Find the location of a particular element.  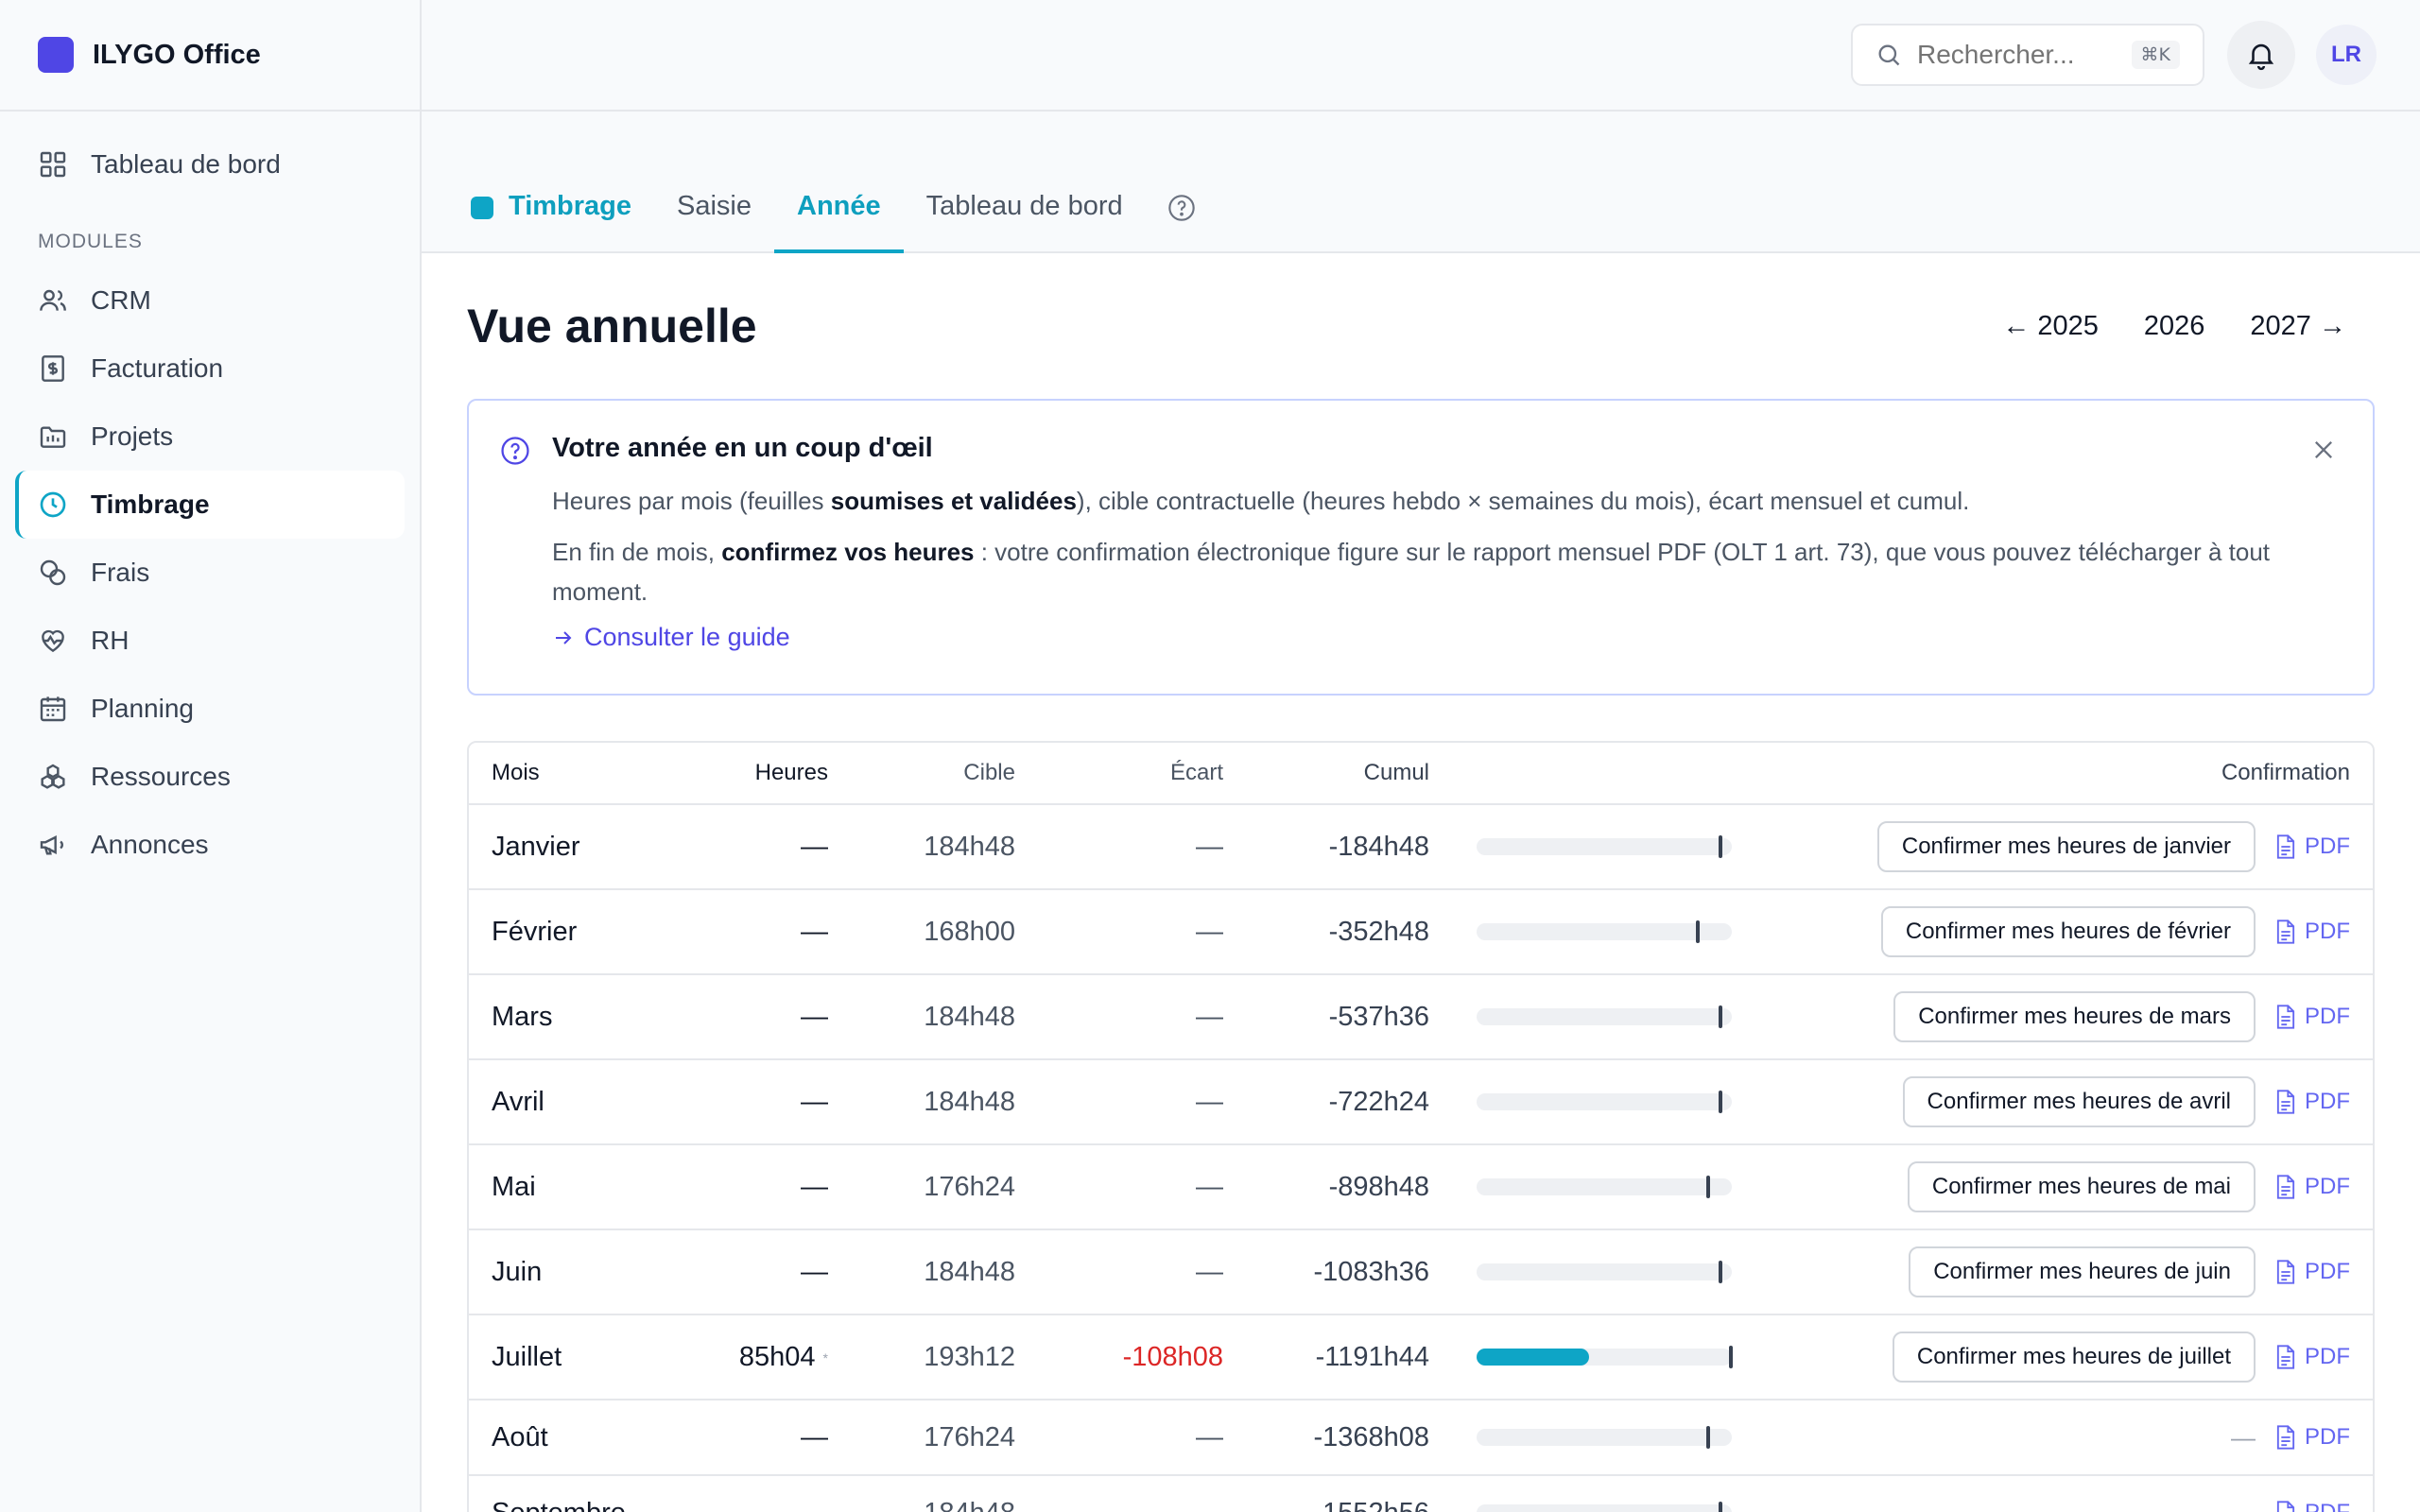

sidebar-item-dashboard: Tableau de bord is located at coordinates (210, 164).